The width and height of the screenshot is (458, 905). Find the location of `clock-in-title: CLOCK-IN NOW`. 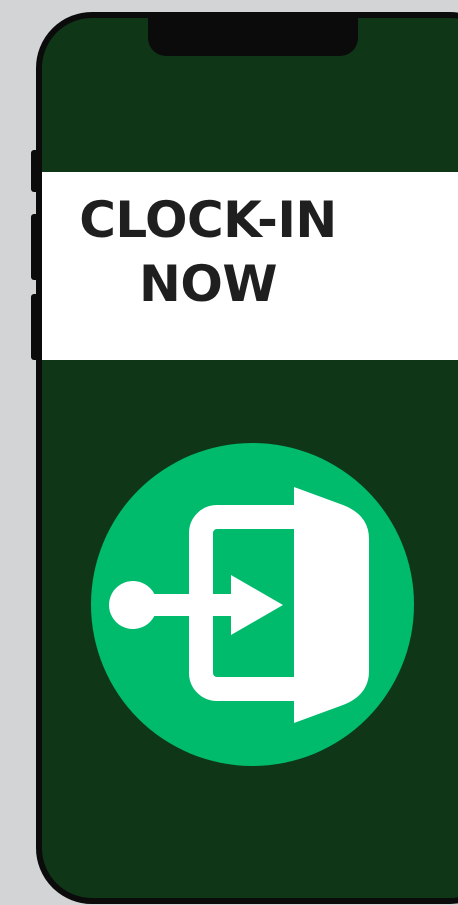

clock-in-title: CLOCK-IN NOW is located at coordinates (208, 252).